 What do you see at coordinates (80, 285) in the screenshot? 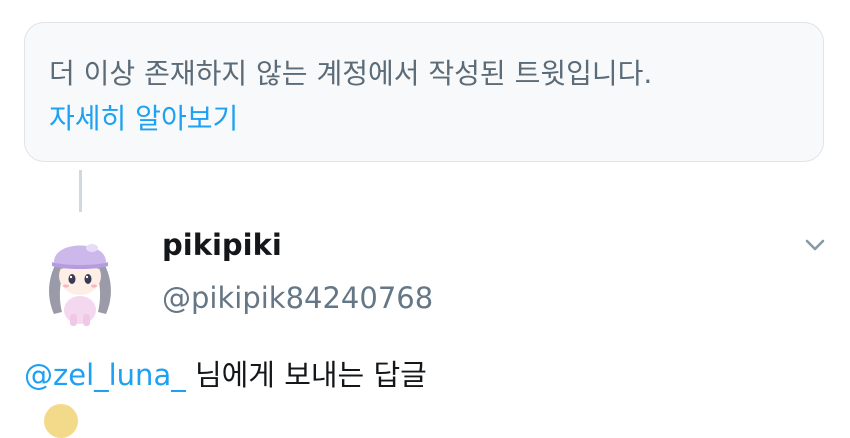
I see `avatar-character-icon` at bounding box center [80, 285].